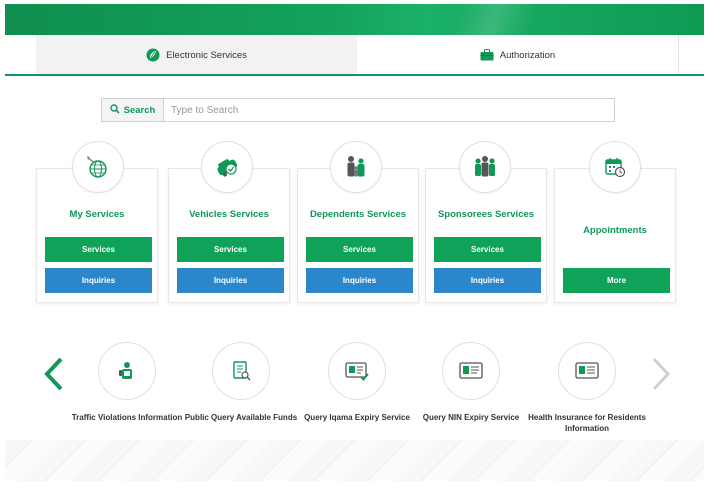 This screenshot has width=709, height=489. What do you see at coordinates (98, 280) in the screenshot?
I see `my-services-inquiries-button: Inquiries` at bounding box center [98, 280].